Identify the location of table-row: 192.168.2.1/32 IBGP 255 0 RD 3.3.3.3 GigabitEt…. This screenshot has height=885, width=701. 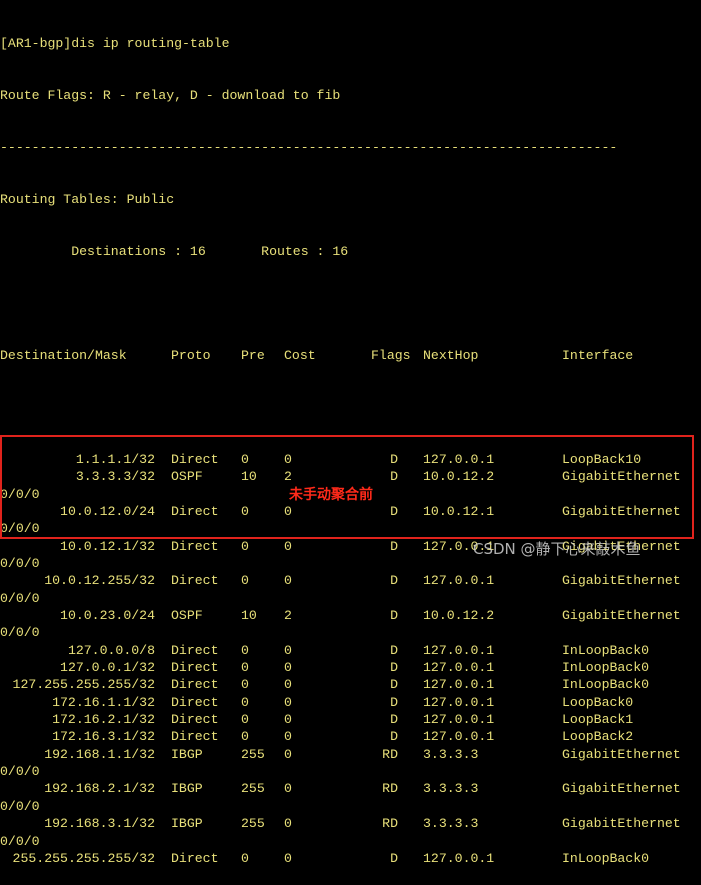
(350, 788).